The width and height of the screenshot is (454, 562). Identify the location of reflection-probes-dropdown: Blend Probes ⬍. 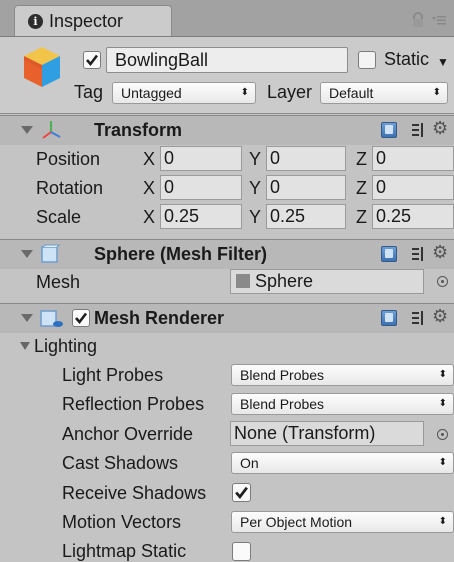
(342, 404).